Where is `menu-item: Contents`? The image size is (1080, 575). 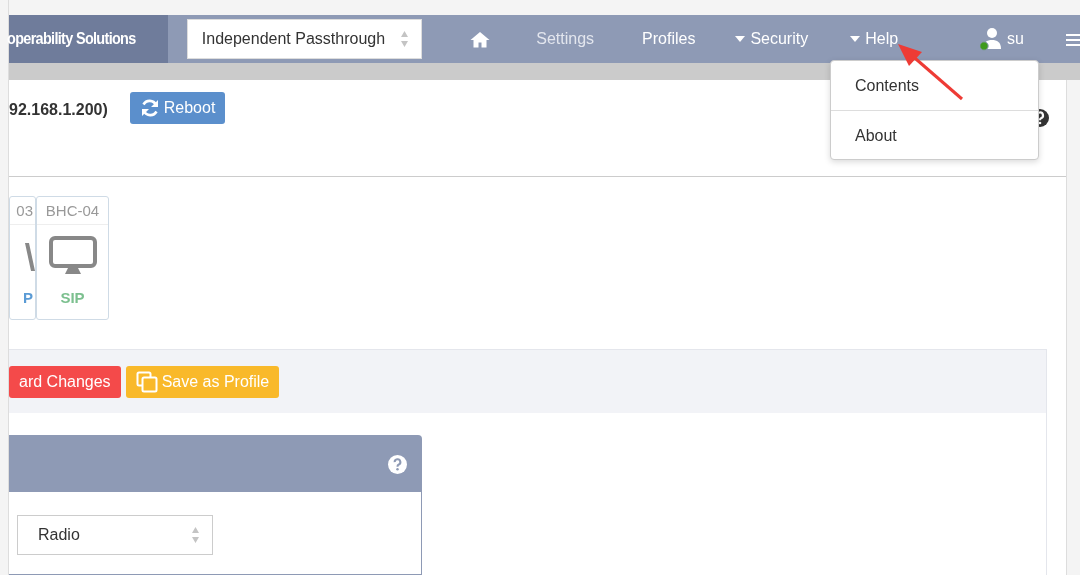 menu-item: Contents is located at coordinates (934, 85).